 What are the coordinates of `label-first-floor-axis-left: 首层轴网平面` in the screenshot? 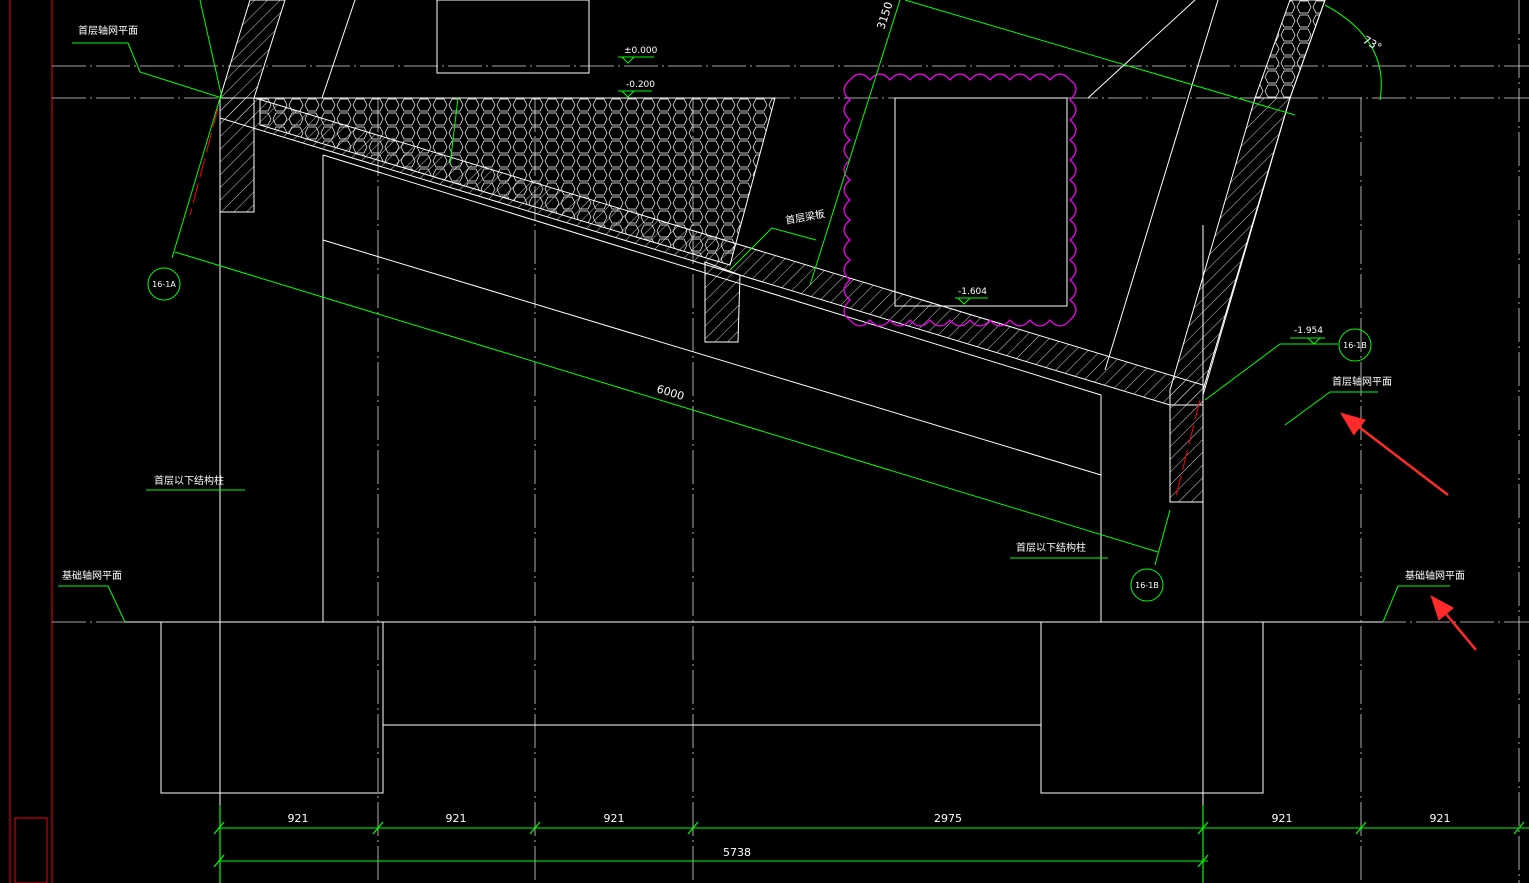 It's located at (108, 30).